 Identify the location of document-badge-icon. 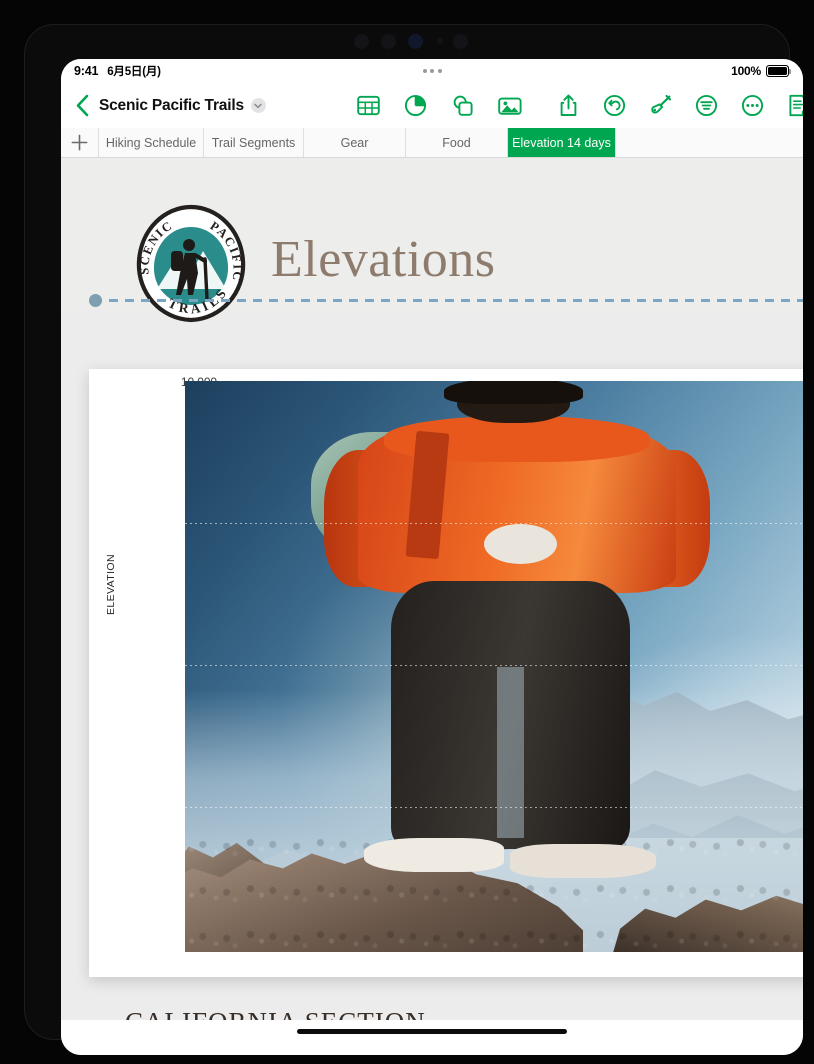
(795, 105).